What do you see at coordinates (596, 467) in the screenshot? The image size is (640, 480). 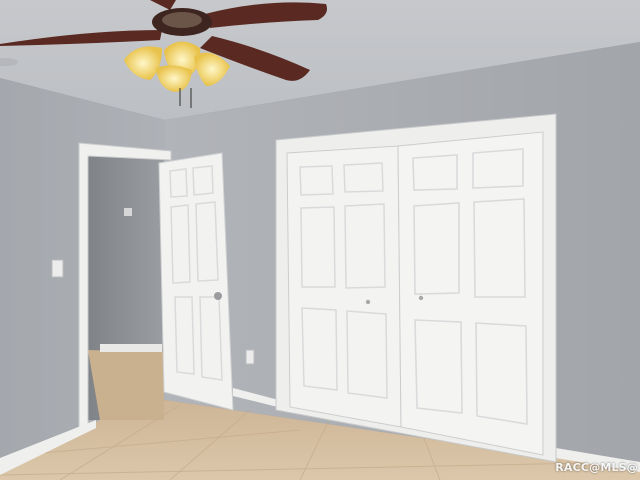 I see `mls-watermark: RACC@MLS@` at bounding box center [596, 467].